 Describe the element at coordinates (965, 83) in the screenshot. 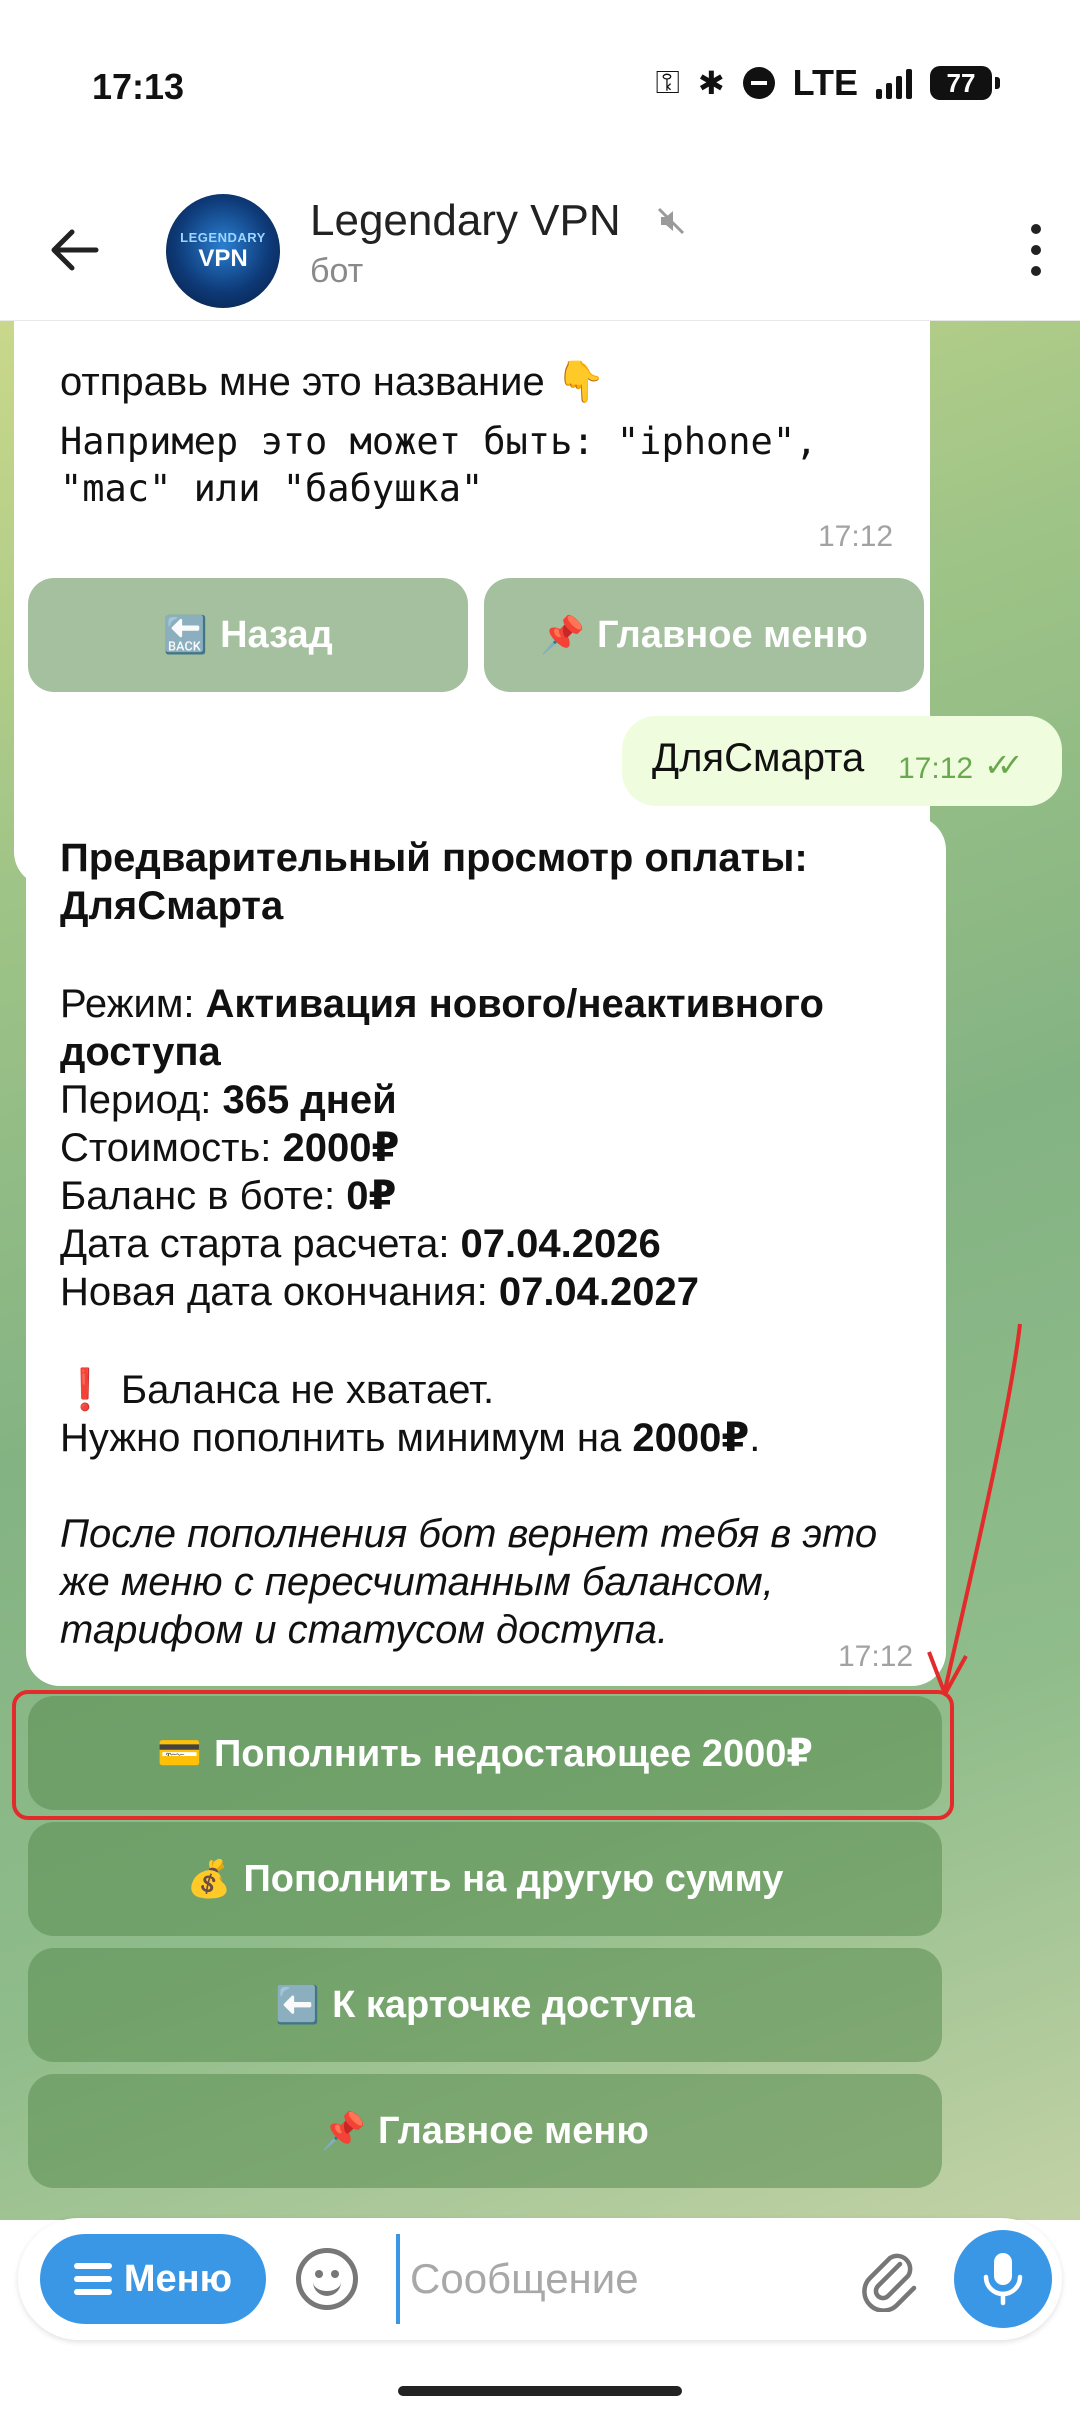

I see `battery-icon: 77` at that location.